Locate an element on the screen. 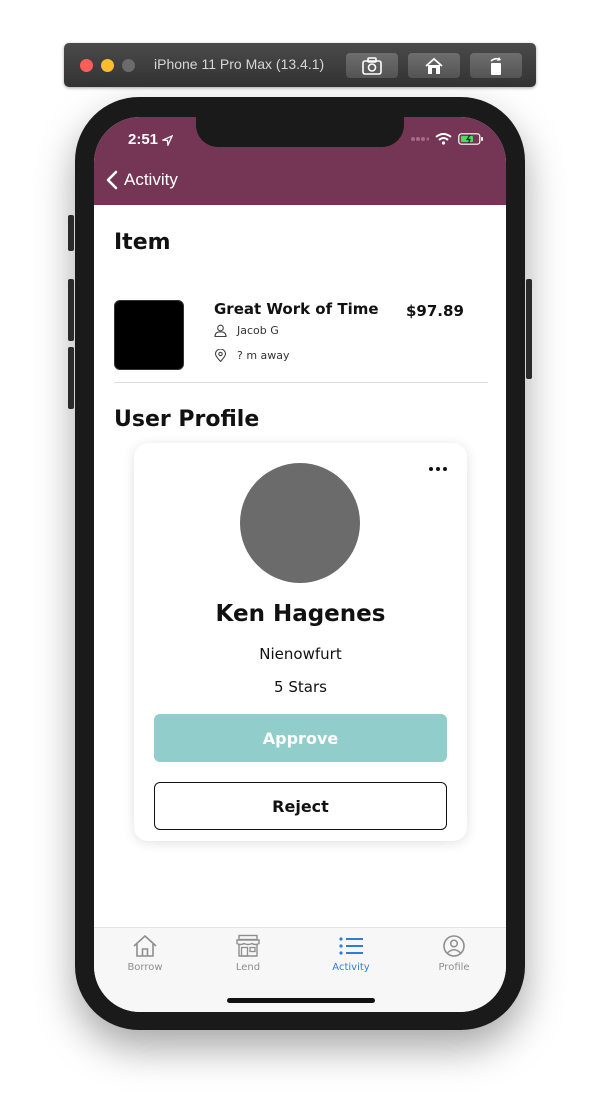 The width and height of the screenshot is (600, 1116). screenshot-button is located at coordinates (372, 65).